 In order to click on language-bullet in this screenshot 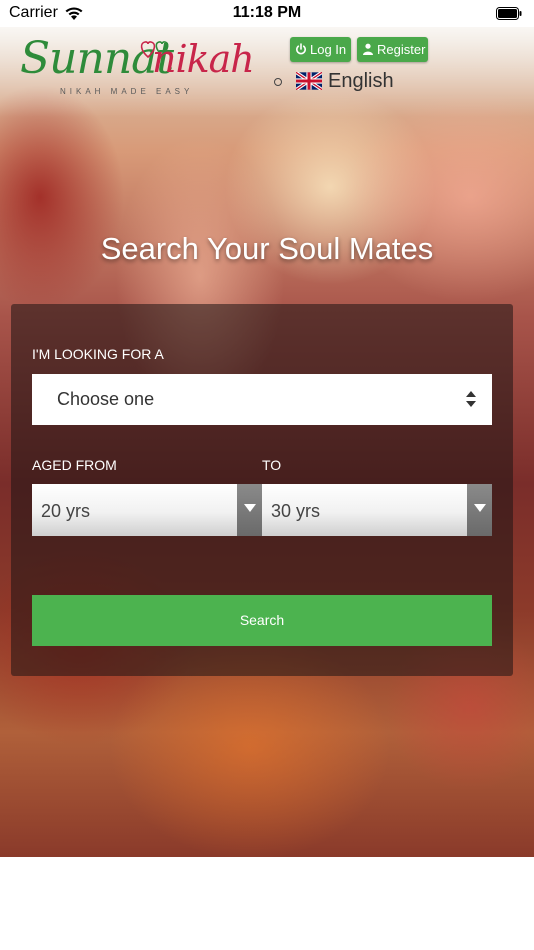, I will do `click(278, 82)`.